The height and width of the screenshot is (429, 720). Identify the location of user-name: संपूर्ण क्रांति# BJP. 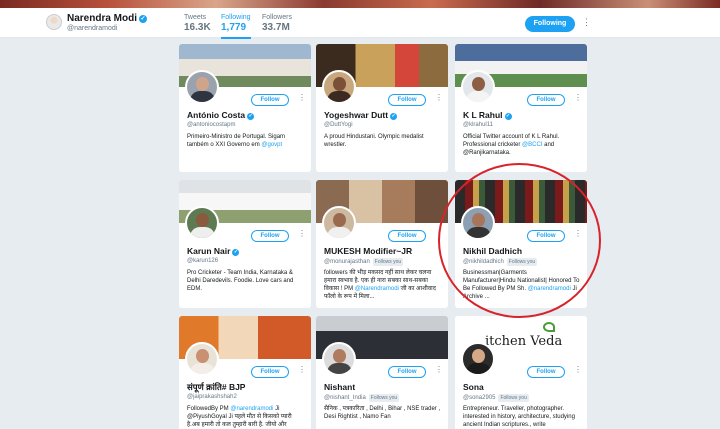
(216, 387).